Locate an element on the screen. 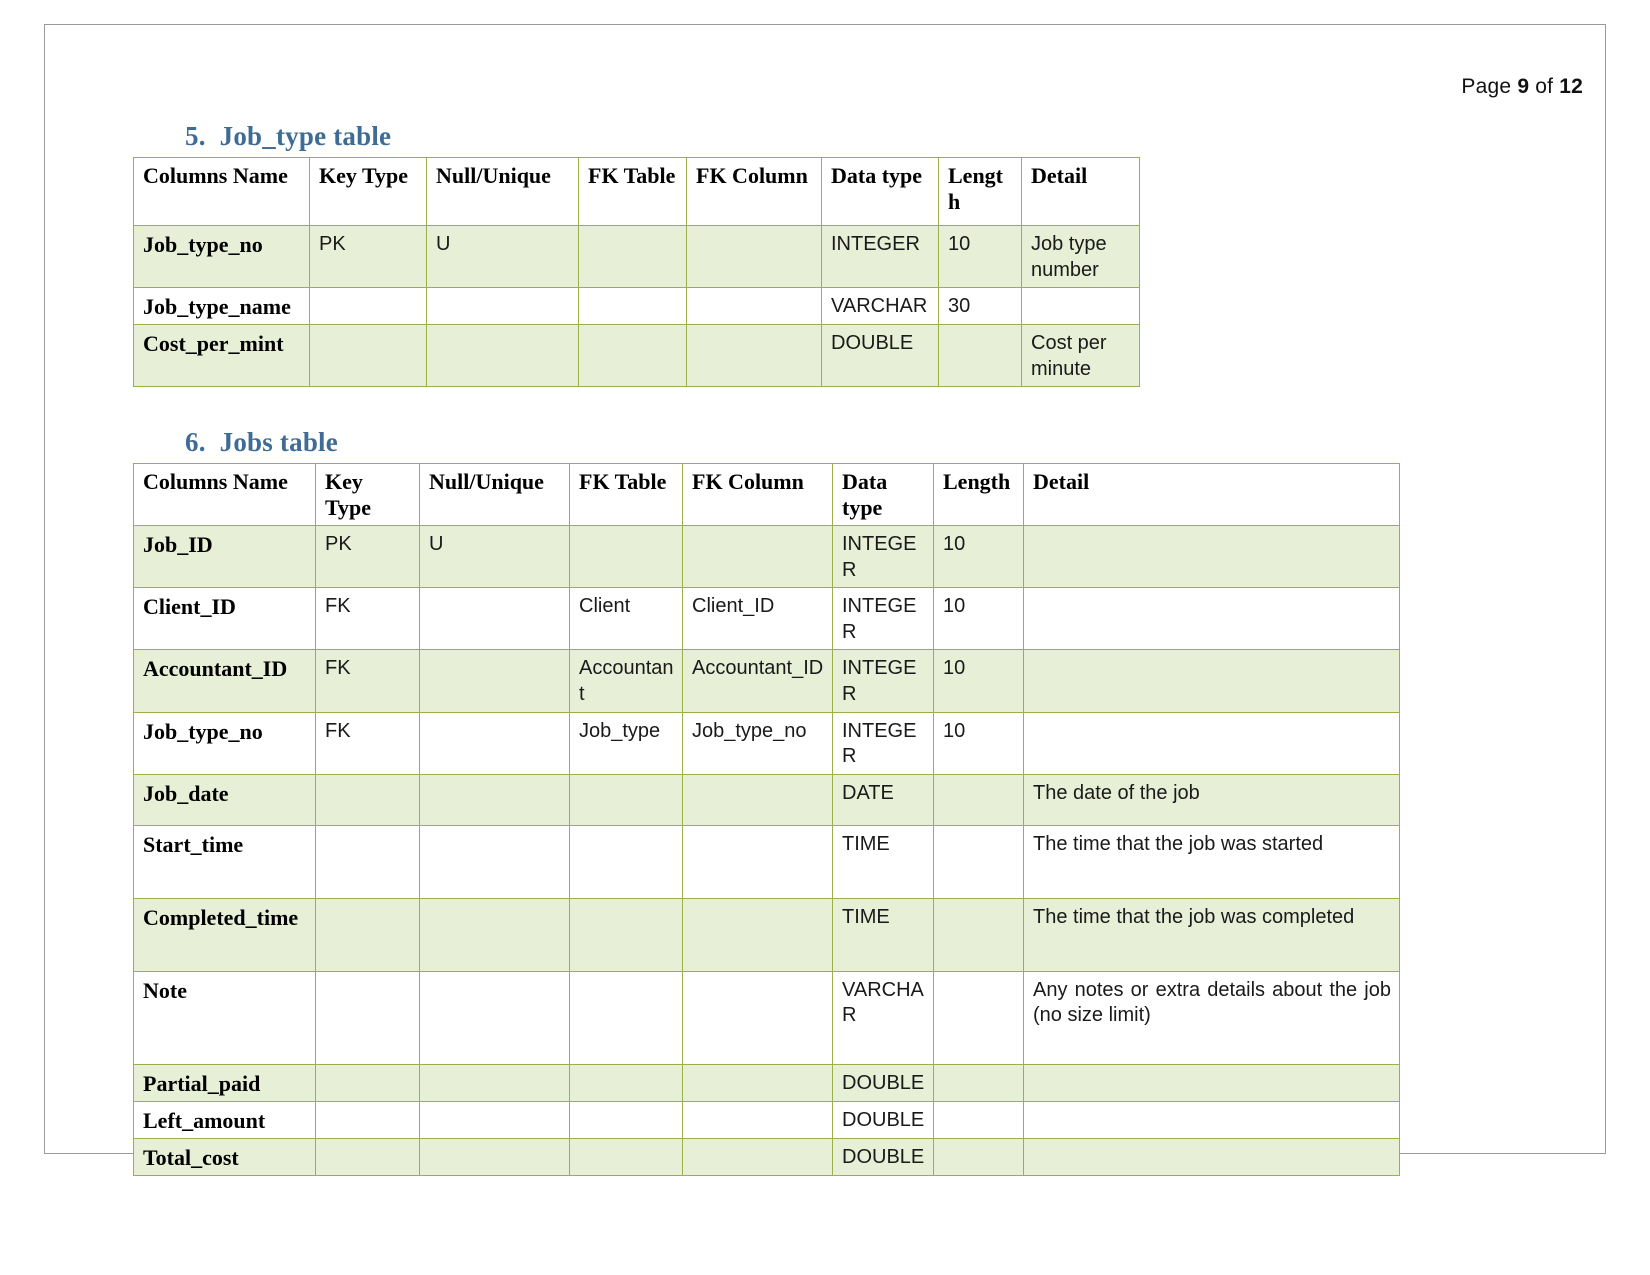 Image resolution: width=1650 pixels, height=1275 pixels. cell-data-type: DATE is located at coordinates (883, 799).